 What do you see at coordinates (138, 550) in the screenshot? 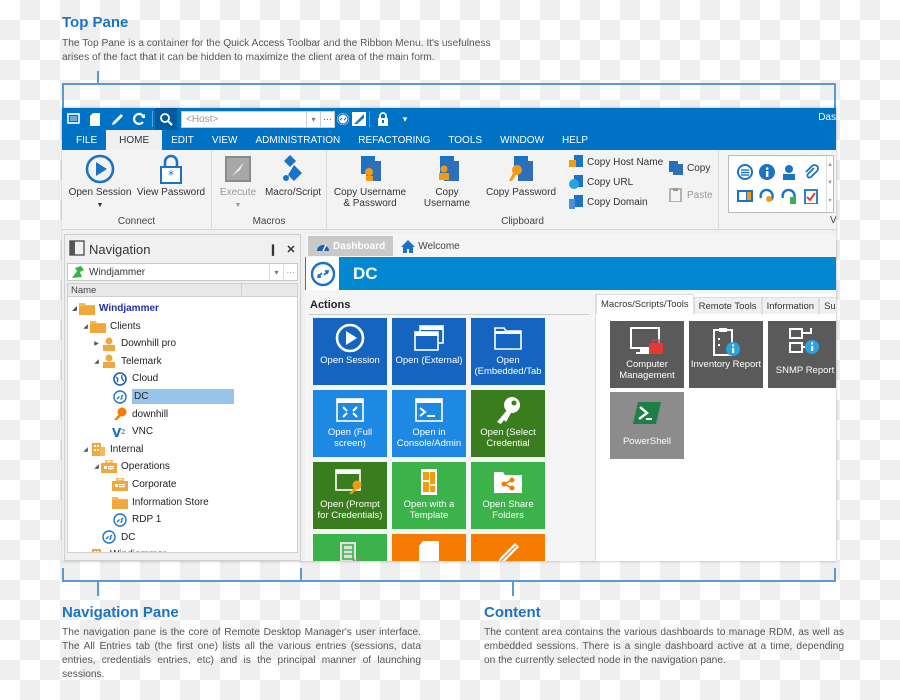
I see `tree-node-label: Windjammer` at bounding box center [138, 550].